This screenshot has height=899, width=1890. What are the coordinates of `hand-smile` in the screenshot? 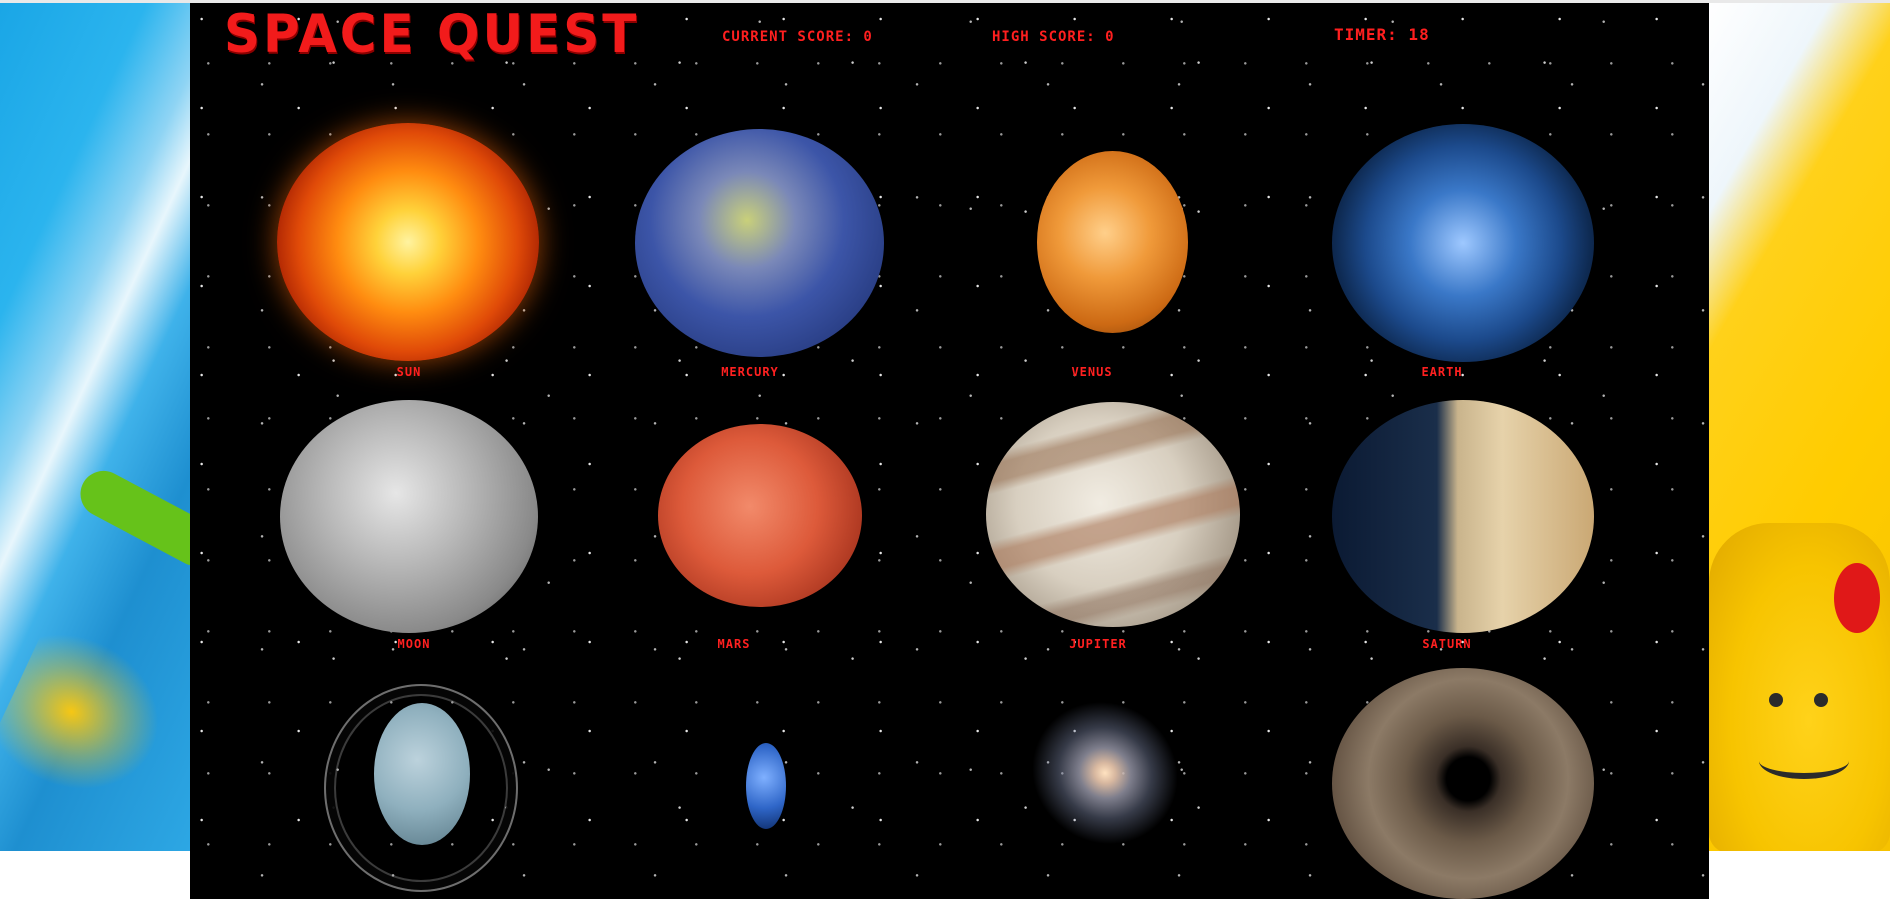 It's located at (1804, 761).